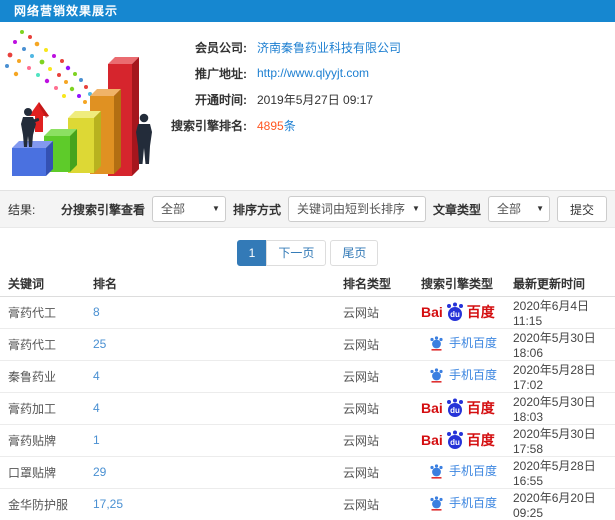 The image size is (615, 520). What do you see at coordinates (42, 376) in the screenshot?
I see `keyword-cell: 秦鲁药业` at bounding box center [42, 376].